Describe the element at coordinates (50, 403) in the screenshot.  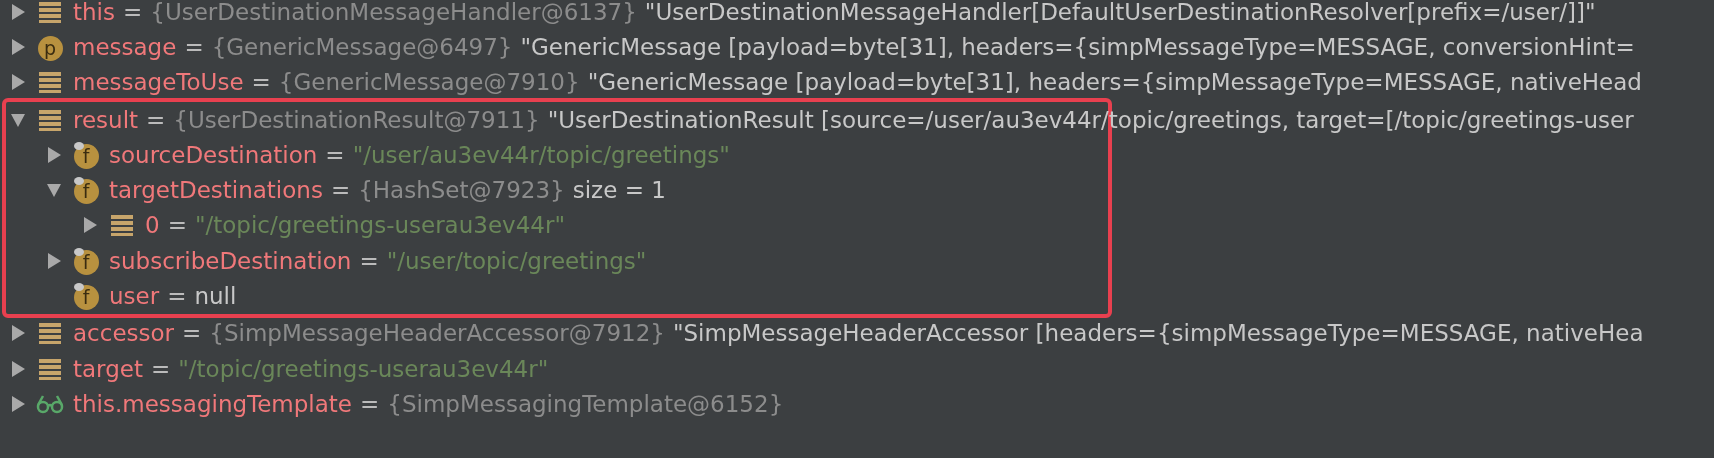
I see `glasses-icon` at that location.